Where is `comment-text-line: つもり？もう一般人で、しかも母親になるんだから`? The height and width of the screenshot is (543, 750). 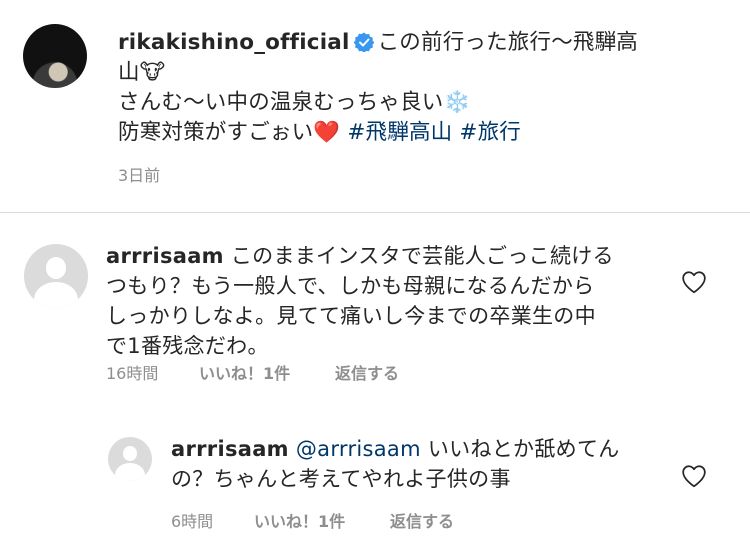
comment-text-line: つもり？もう一般人で、しかも母親になるんだから is located at coordinates (350, 286).